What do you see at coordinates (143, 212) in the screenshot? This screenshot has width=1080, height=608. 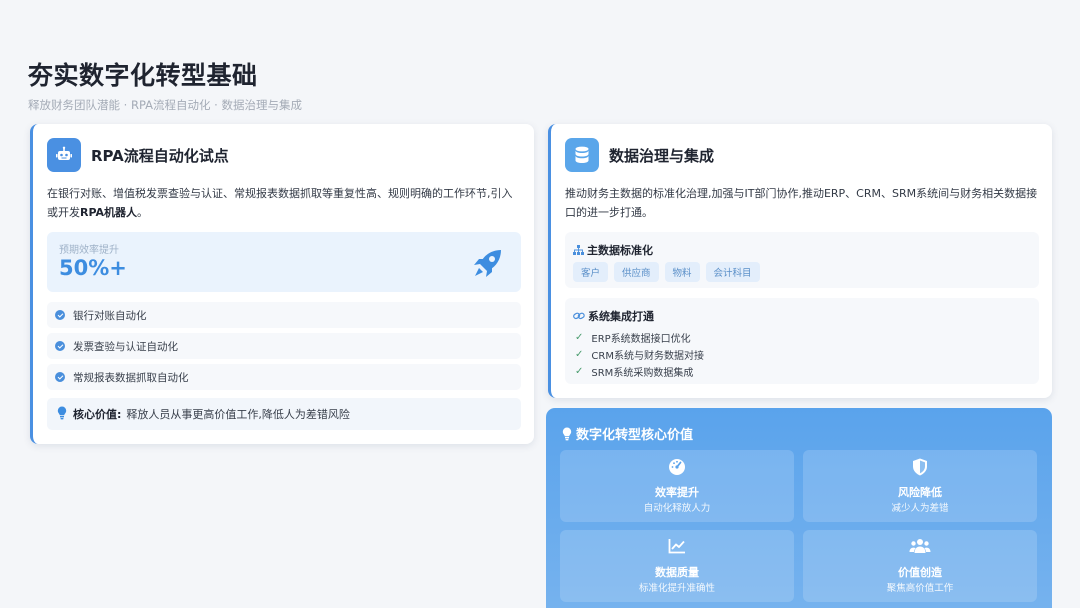 I see `rpa-desc-end: 。` at bounding box center [143, 212].